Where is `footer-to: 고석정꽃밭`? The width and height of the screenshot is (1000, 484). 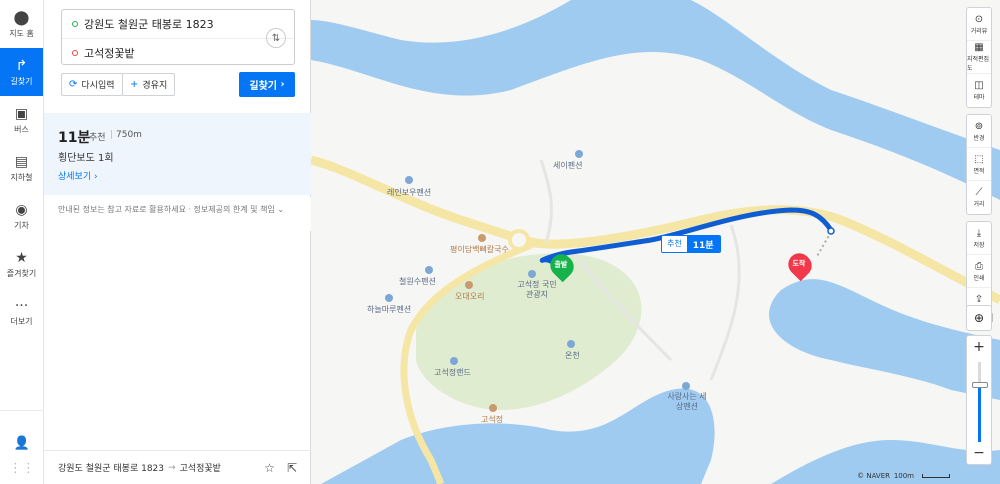 footer-to: 고석정꽃밭 is located at coordinates (200, 469).